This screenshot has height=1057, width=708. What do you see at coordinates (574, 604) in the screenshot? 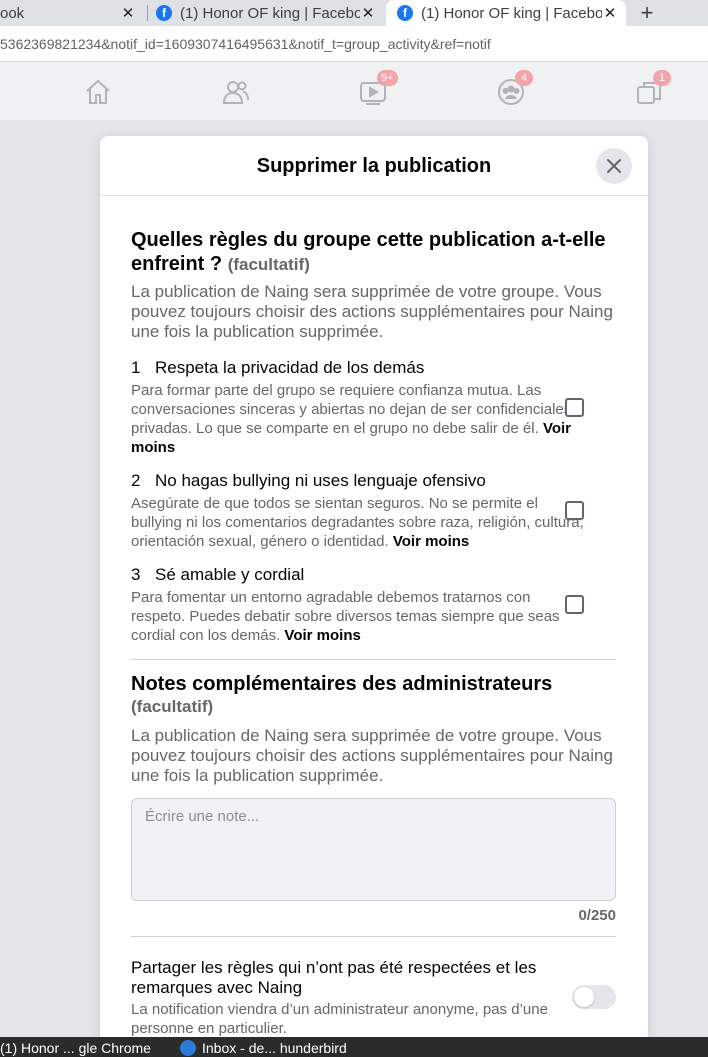
I see `rule-3-checkbox` at bounding box center [574, 604].